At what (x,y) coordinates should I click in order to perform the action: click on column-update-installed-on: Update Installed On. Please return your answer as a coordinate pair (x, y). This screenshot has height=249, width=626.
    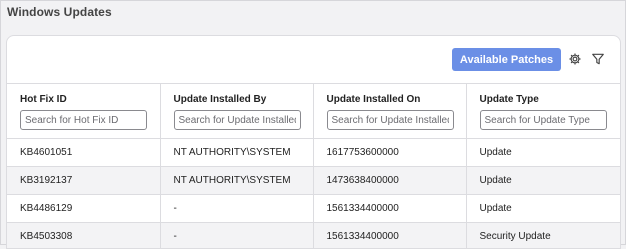
    Looking at the image, I should click on (389, 111).